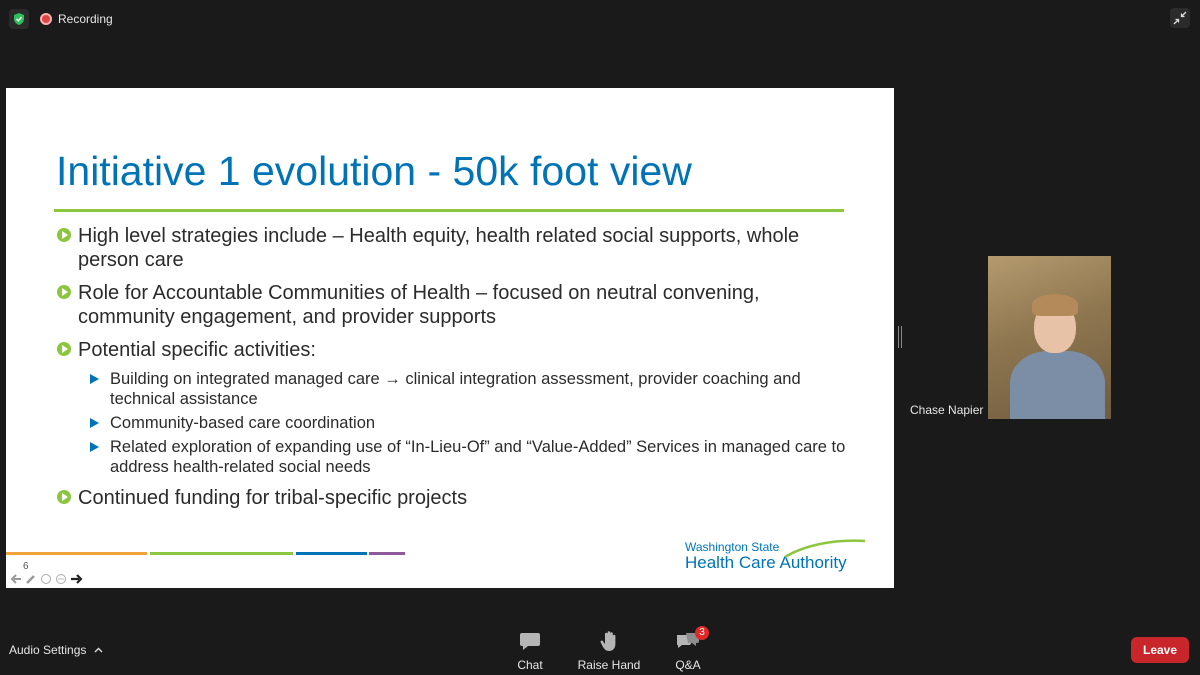  What do you see at coordinates (947, 410) in the screenshot?
I see `participant-name: Chase Napier` at bounding box center [947, 410].